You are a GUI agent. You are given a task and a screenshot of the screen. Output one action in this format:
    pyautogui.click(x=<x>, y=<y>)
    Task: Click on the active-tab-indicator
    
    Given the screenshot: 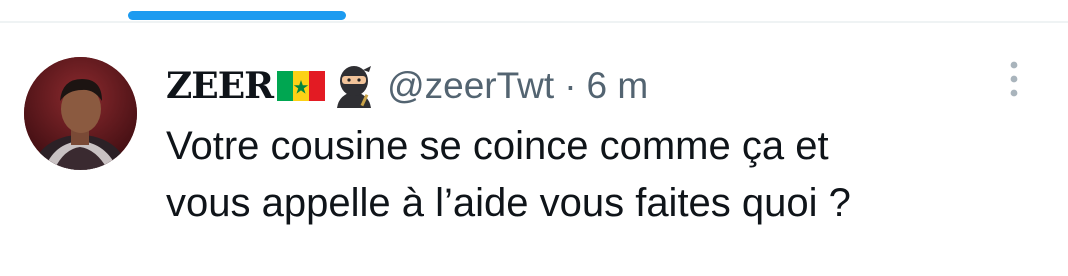 What is the action you would take?
    pyautogui.click(x=237, y=15)
    